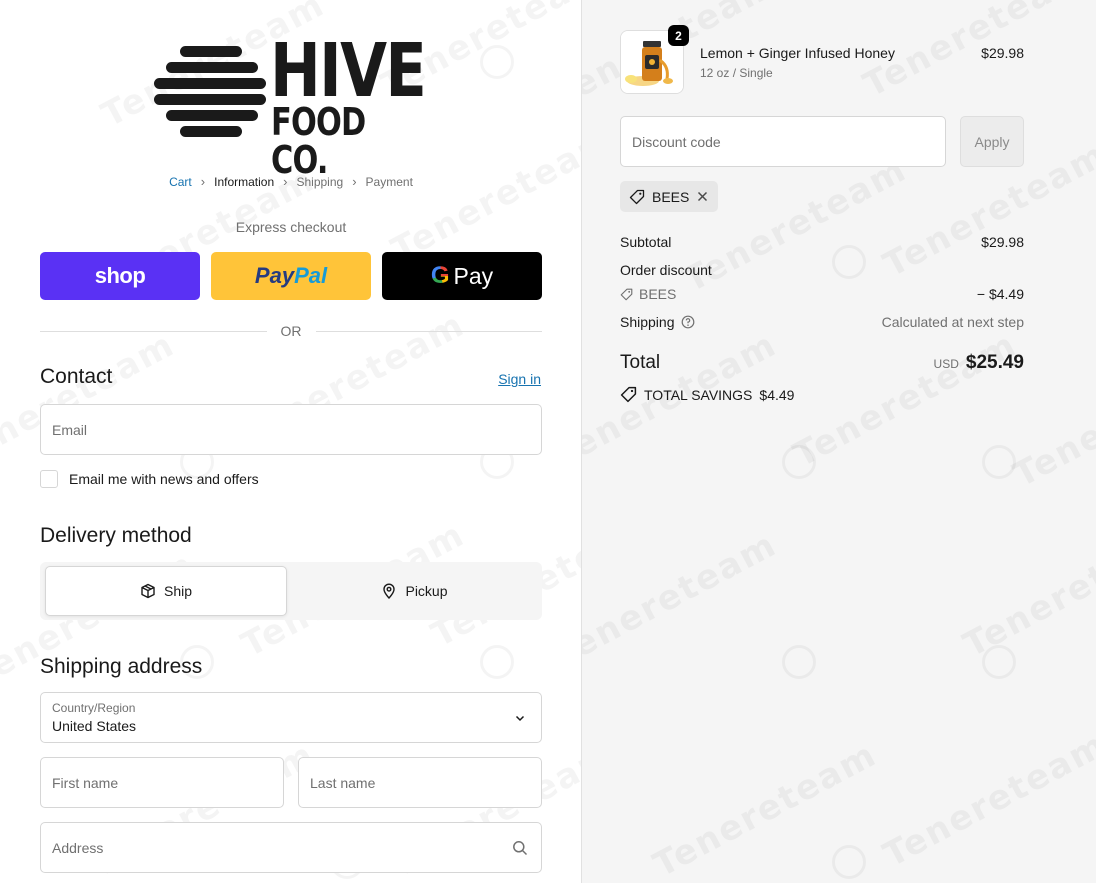 Image resolution: width=1096 pixels, height=883 pixels. I want to click on ship-option: Ship, so click(166, 591).